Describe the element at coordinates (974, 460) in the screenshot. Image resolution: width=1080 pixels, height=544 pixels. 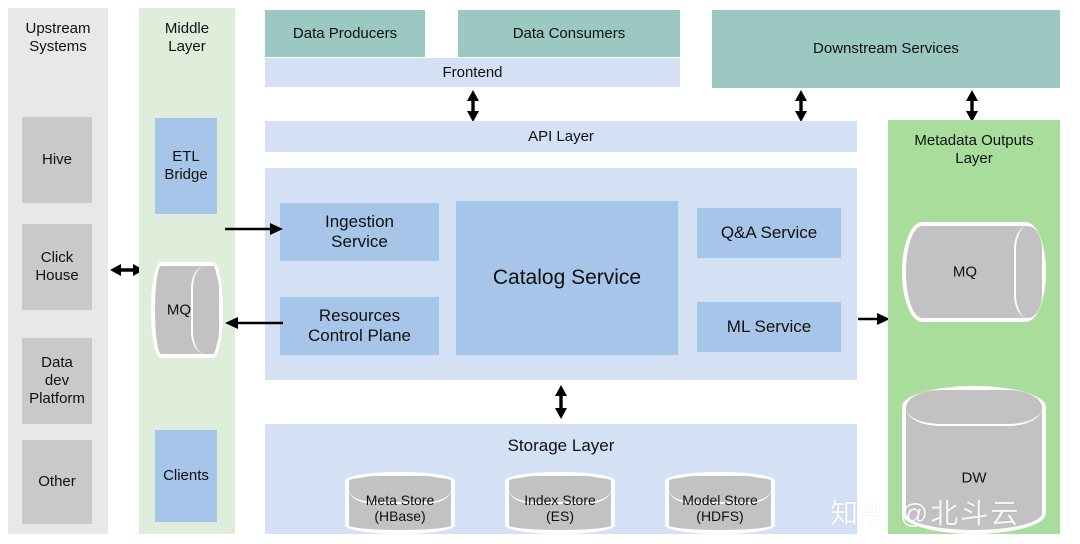
I see `metadata-output-dw-cylinder: DW` at that location.